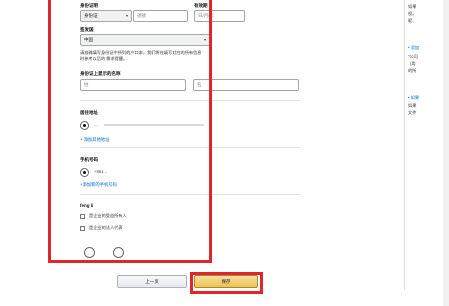 The height and width of the screenshot is (306, 449). What do you see at coordinates (412, 70) in the screenshot?
I see `help-text: 的所` at bounding box center [412, 70].